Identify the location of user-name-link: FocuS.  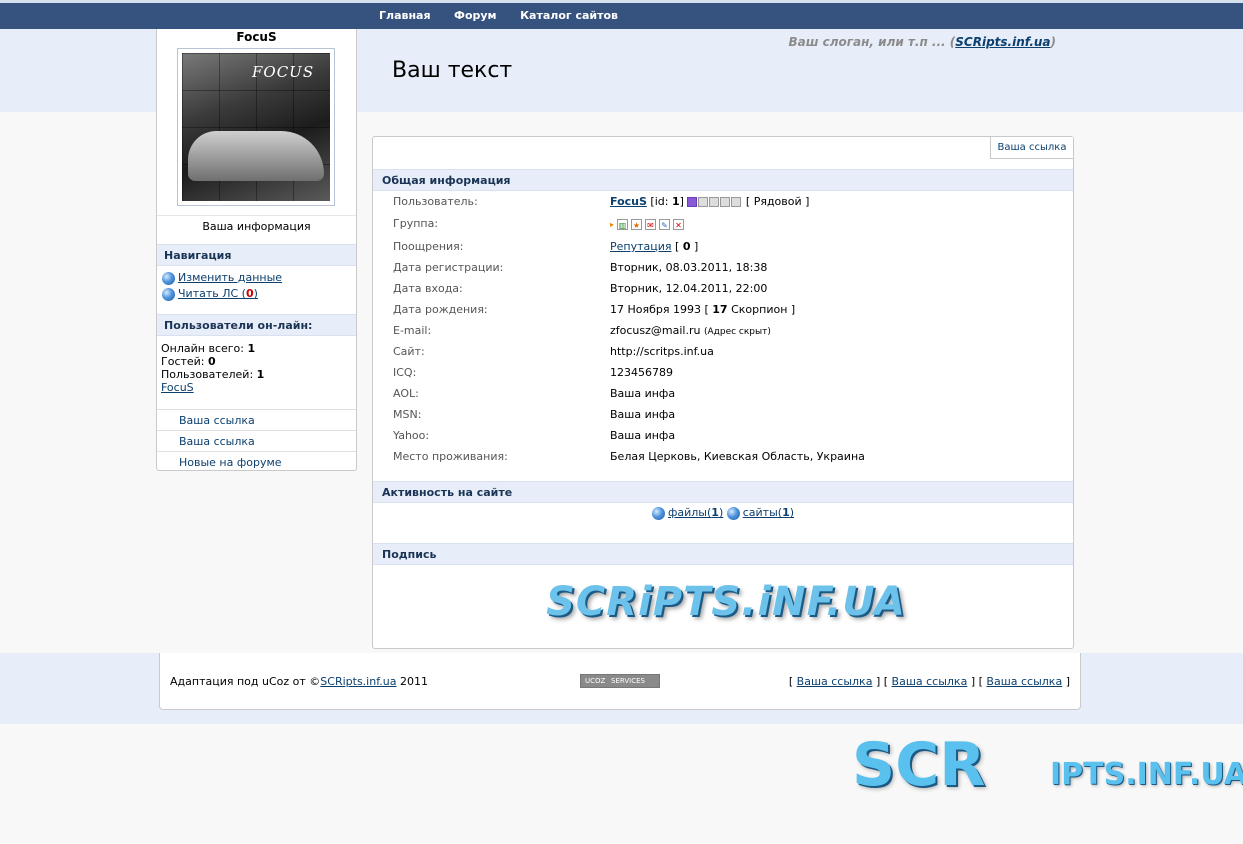
(628, 201).